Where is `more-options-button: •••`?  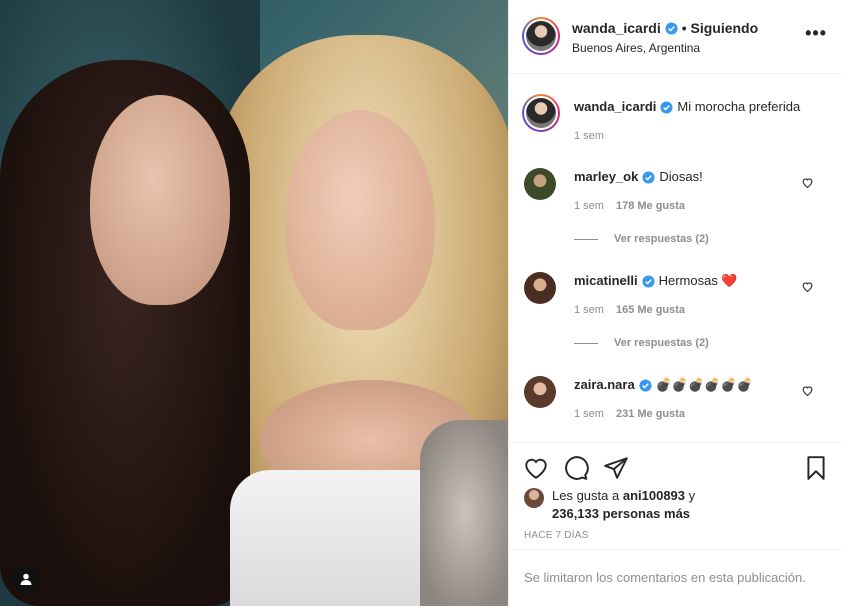 more-options-button: ••• is located at coordinates (816, 33).